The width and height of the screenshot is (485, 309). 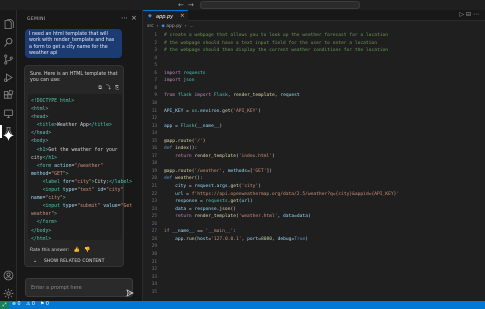 I want to click on line-number: 20, so click(x=154, y=179).